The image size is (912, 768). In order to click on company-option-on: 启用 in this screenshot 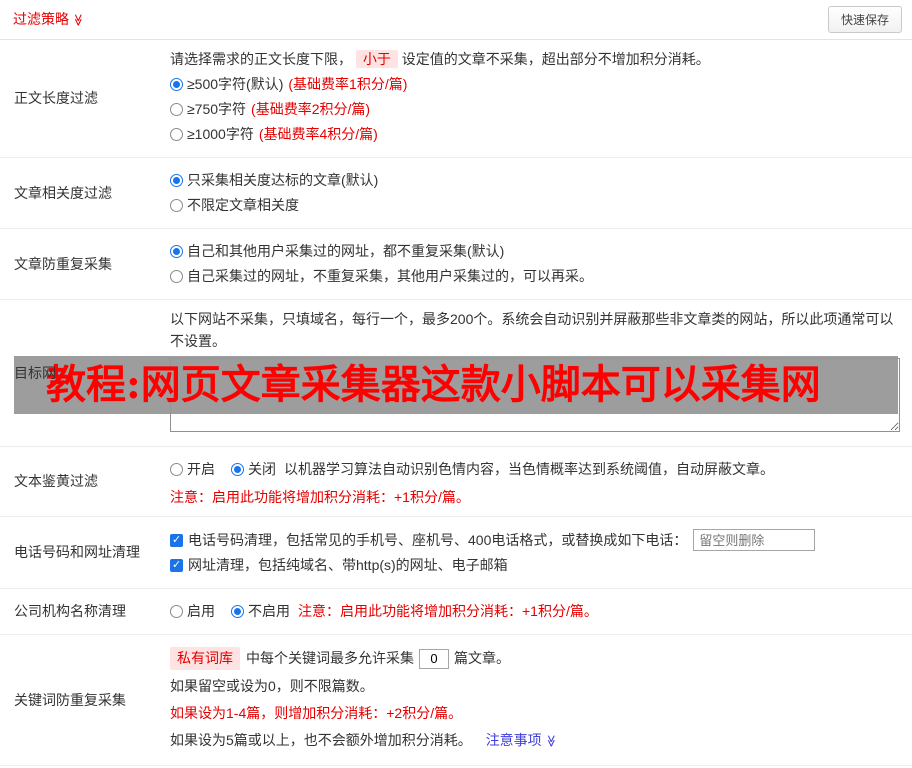, I will do `click(201, 611)`.